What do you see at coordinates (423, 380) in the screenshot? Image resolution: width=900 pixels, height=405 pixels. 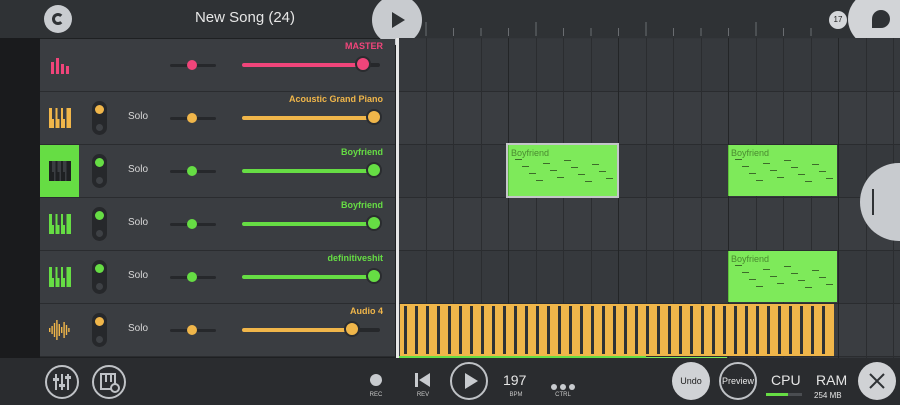 I see `rewind-icon` at bounding box center [423, 380].